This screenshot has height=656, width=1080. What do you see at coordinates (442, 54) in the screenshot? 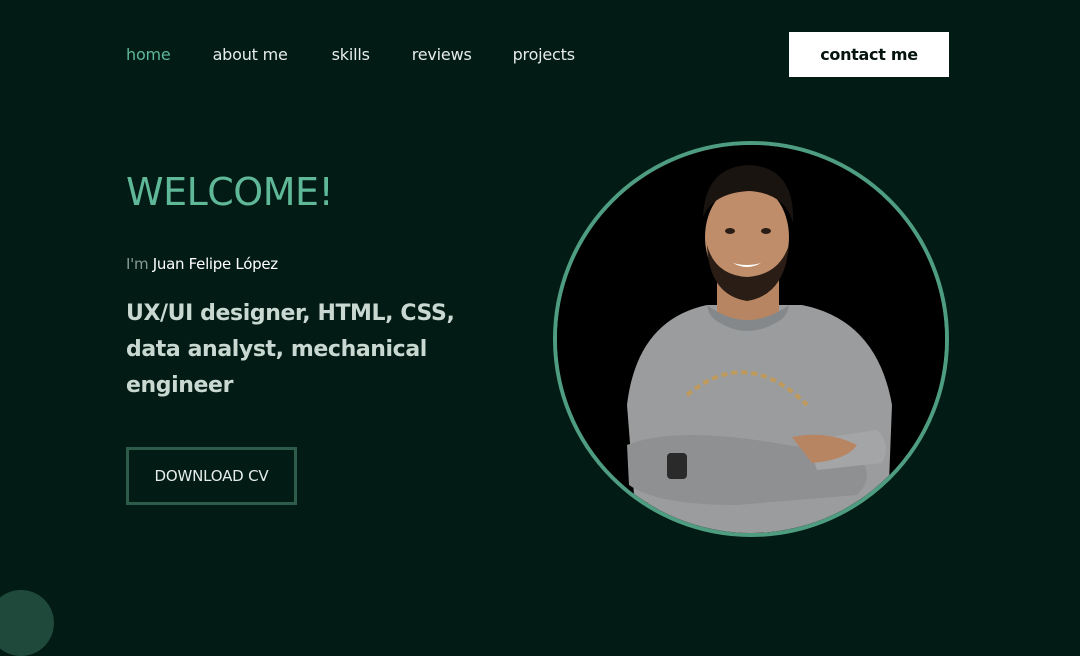
I see `nav-reviews-link: reviews` at bounding box center [442, 54].